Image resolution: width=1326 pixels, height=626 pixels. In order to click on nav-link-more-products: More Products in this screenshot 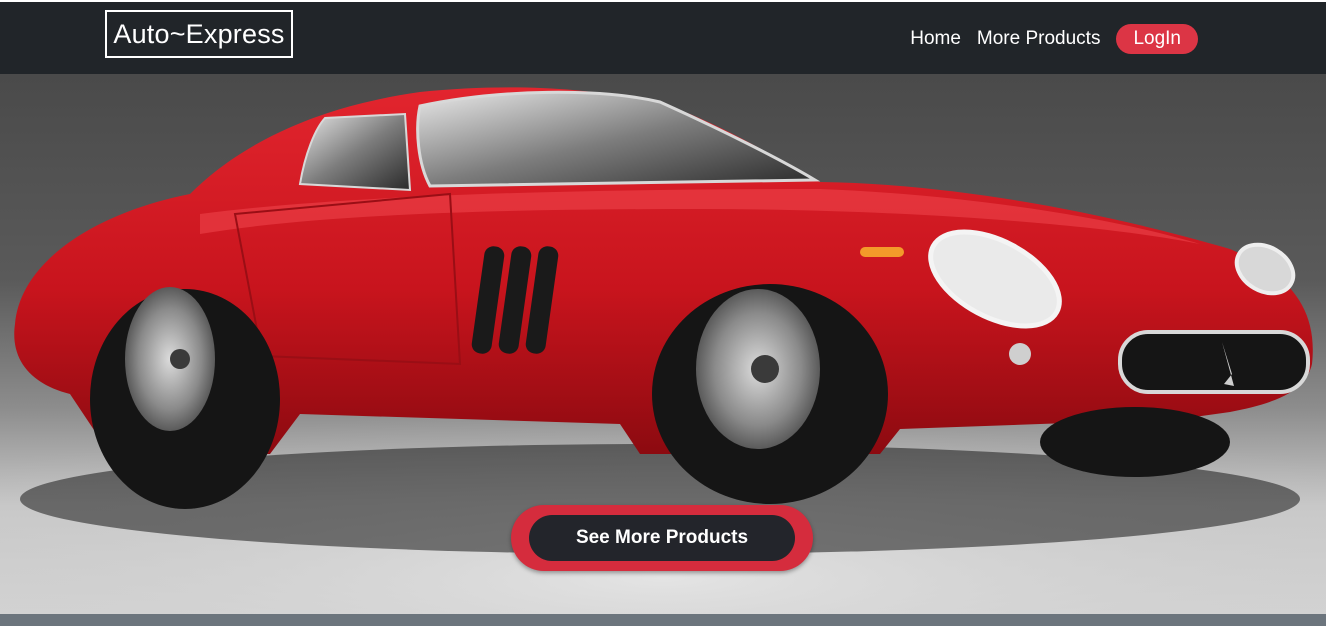, I will do `click(1039, 39)`.